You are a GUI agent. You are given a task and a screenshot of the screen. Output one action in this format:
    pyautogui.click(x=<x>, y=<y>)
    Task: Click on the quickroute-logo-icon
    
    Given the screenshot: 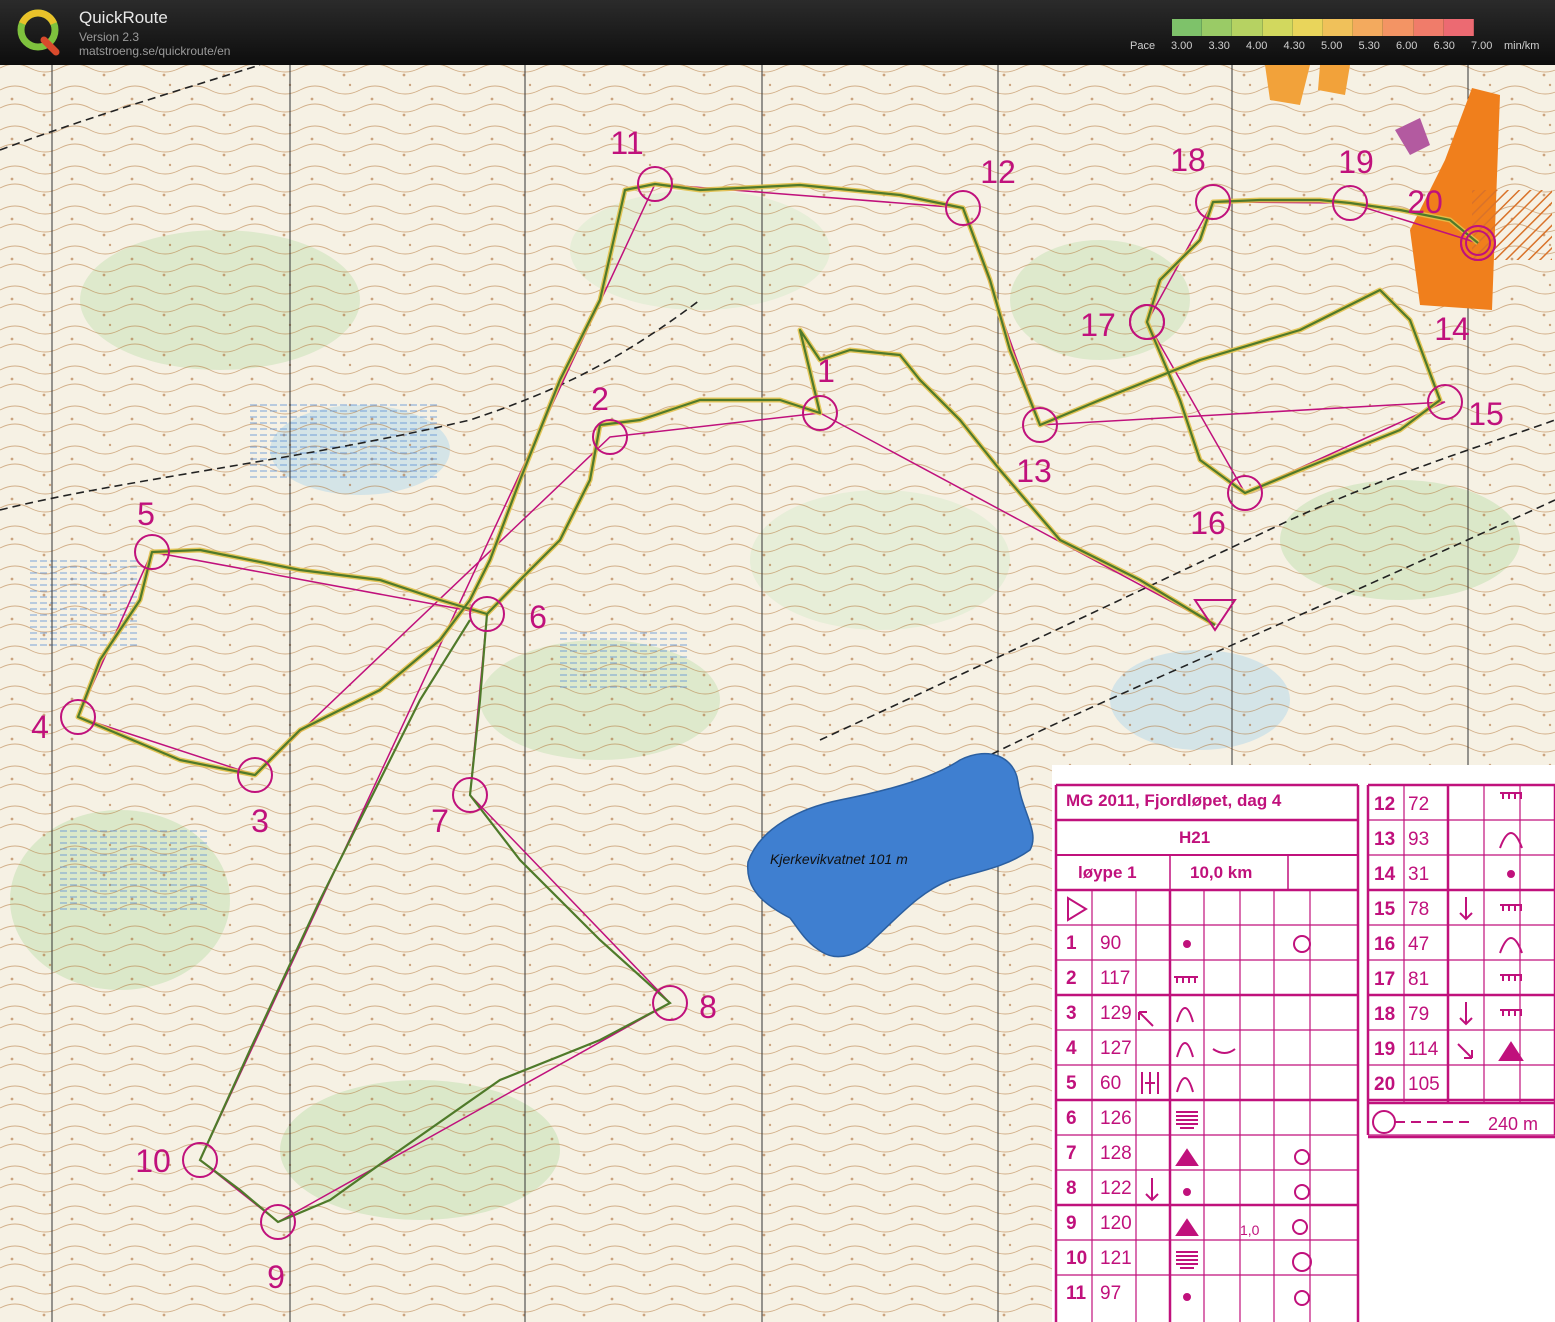 What is the action you would take?
    pyautogui.click(x=38, y=32)
    